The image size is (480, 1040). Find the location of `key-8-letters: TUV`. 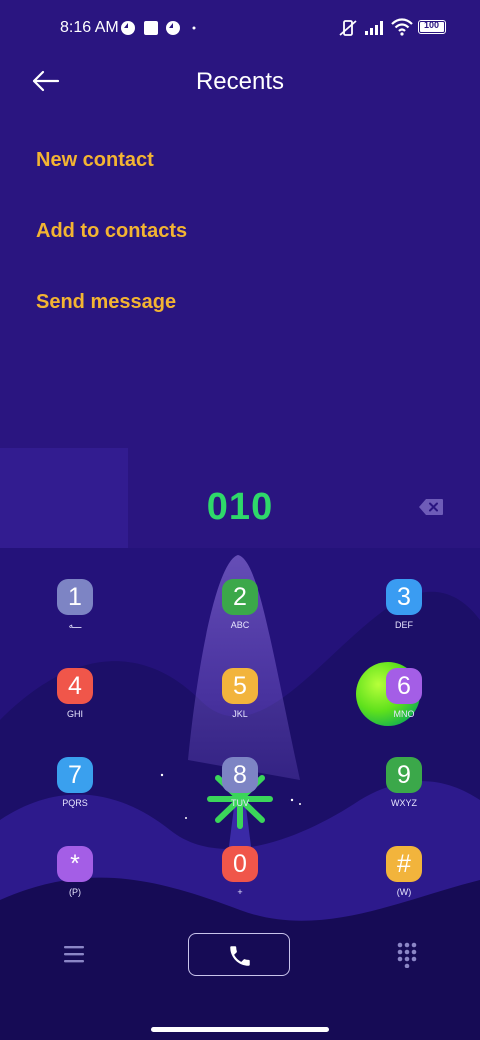

key-8-letters: TUV is located at coordinates (240, 803).